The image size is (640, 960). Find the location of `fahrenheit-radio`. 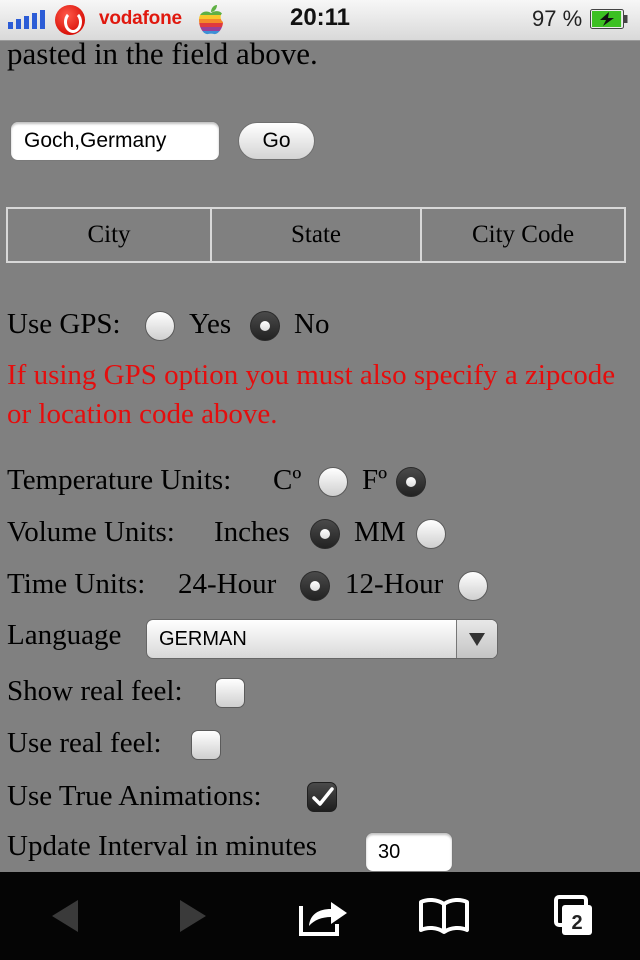

fahrenheit-radio is located at coordinates (411, 482).